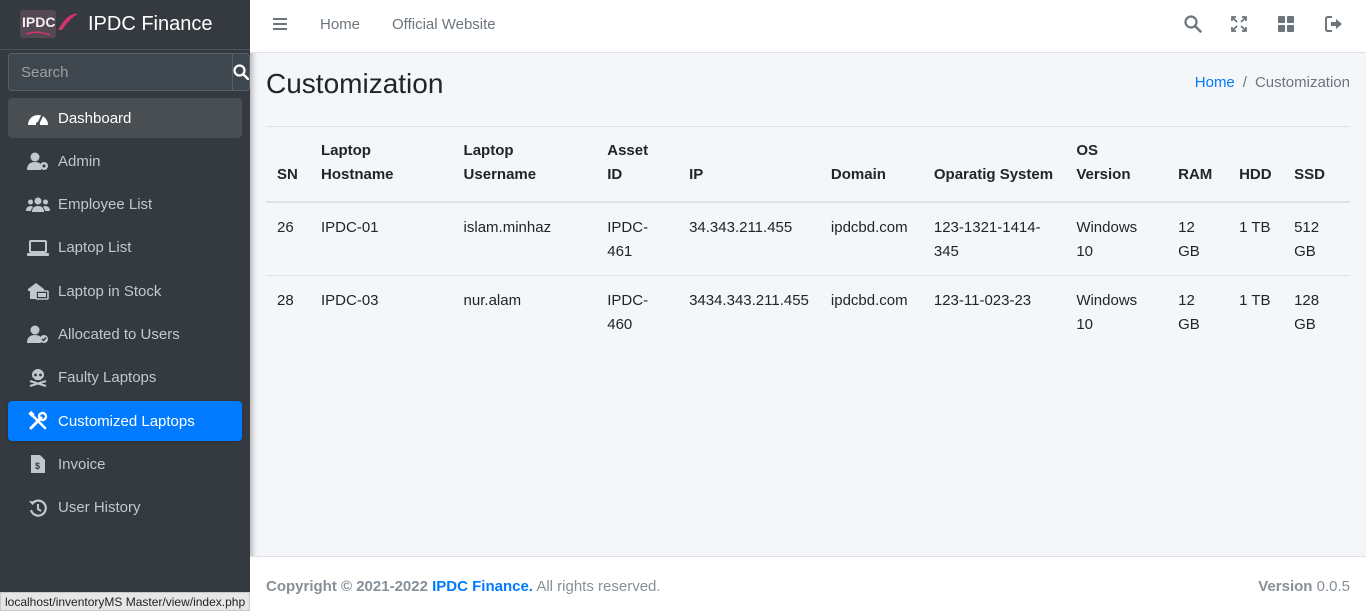 Image resolution: width=1366 pixels, height=611 pixels. What do you see at coordinates (808, 26) in the screenshot?
I see `top-navbar: Home Official Website` at bounding box center [808, 26].